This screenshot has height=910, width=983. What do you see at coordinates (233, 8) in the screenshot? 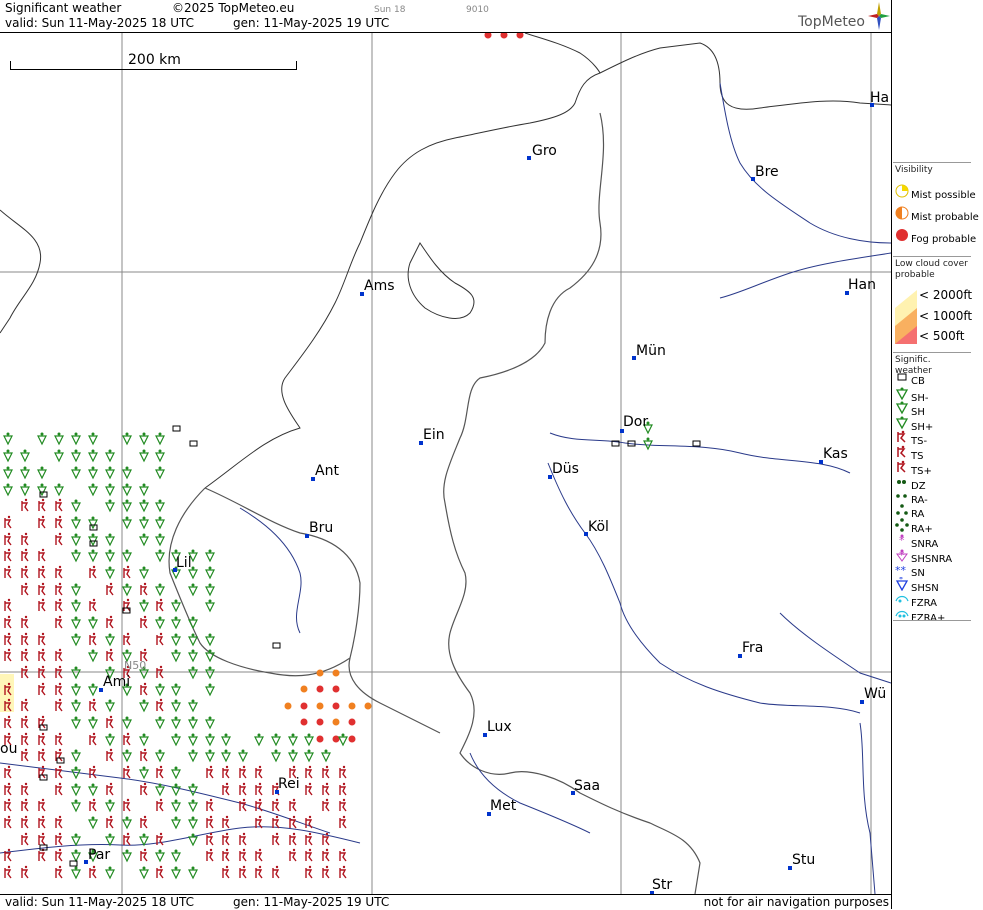
I see `copyright: ©2025 TopMeteo.eu` at bounding box center [233, 8].